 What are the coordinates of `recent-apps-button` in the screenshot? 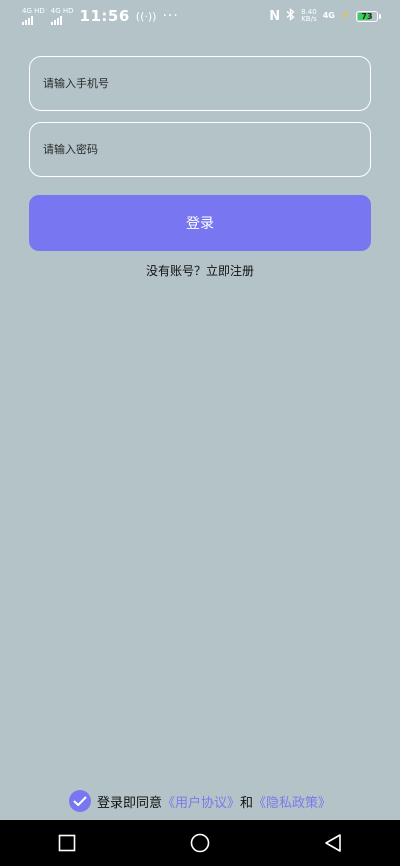 It's located at (67, 843).